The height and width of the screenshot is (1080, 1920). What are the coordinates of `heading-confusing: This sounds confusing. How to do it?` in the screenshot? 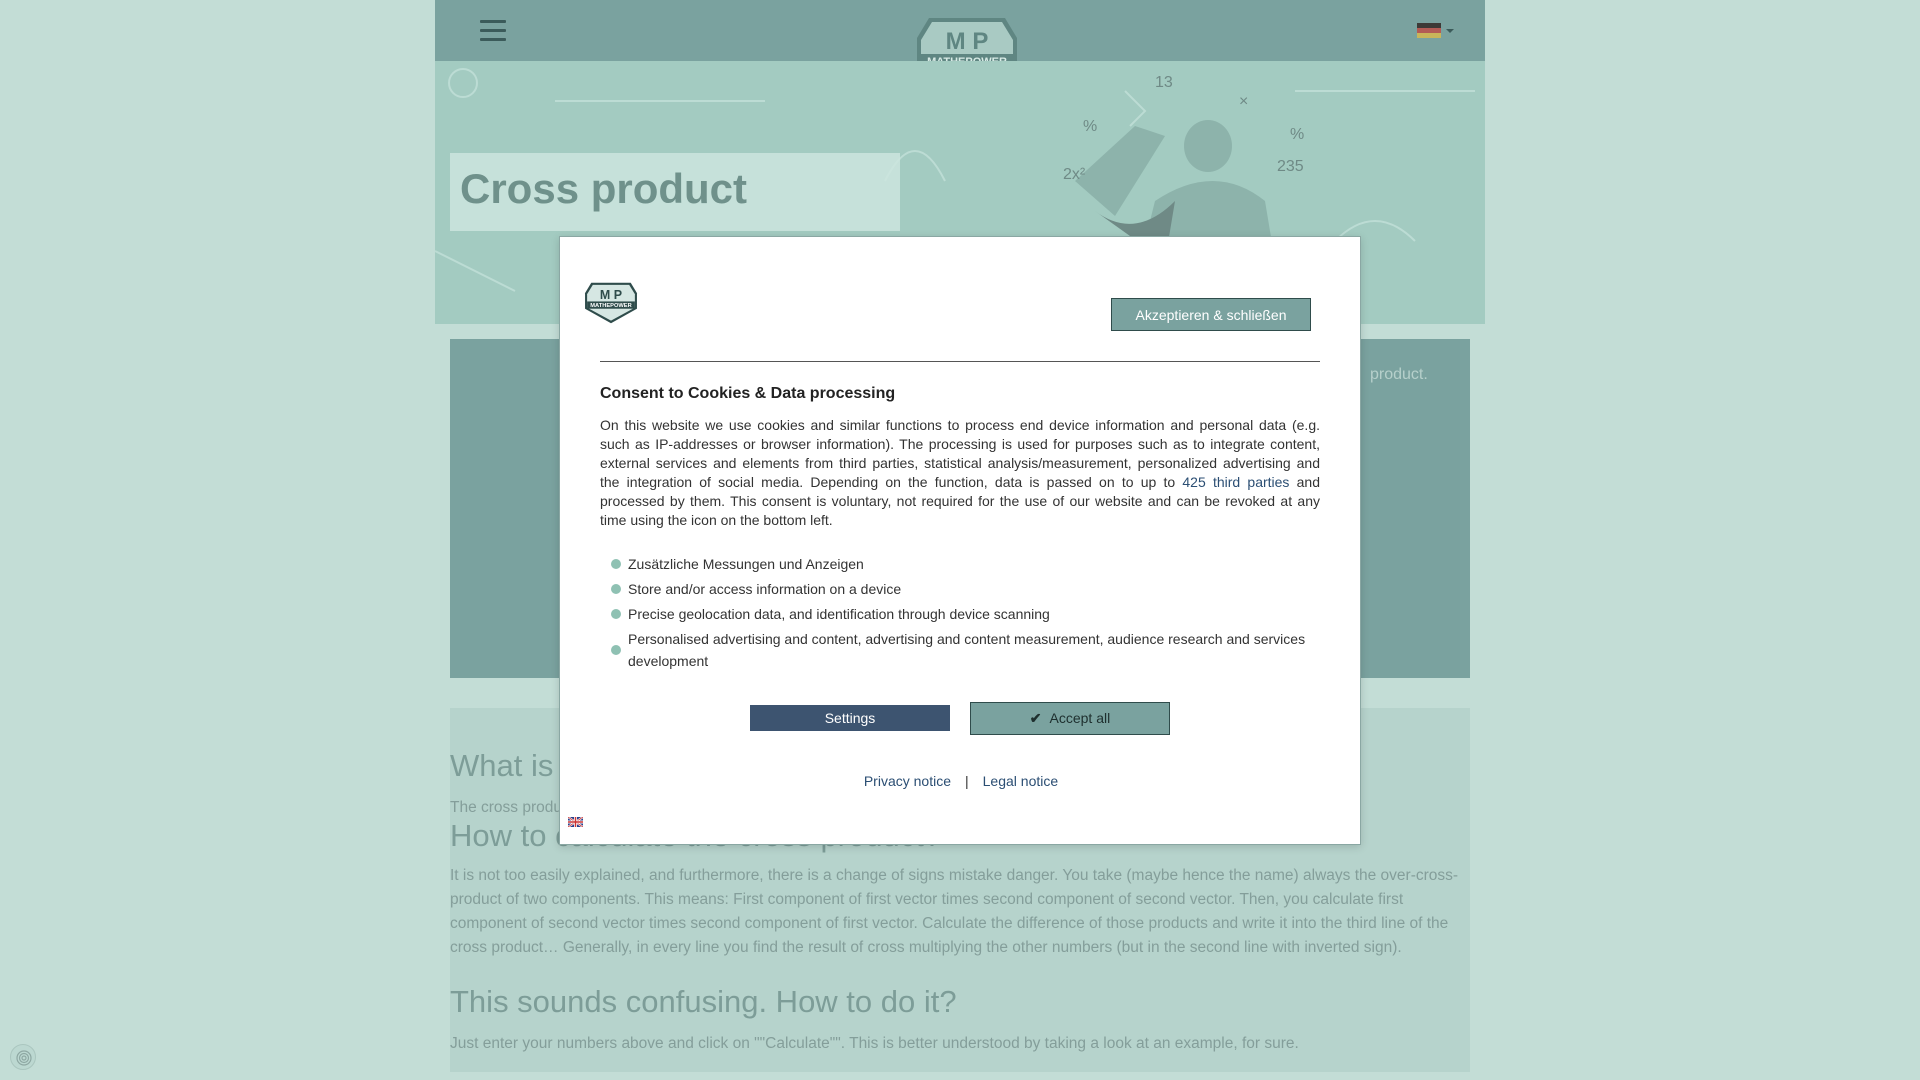 It's located at (703, 1001).